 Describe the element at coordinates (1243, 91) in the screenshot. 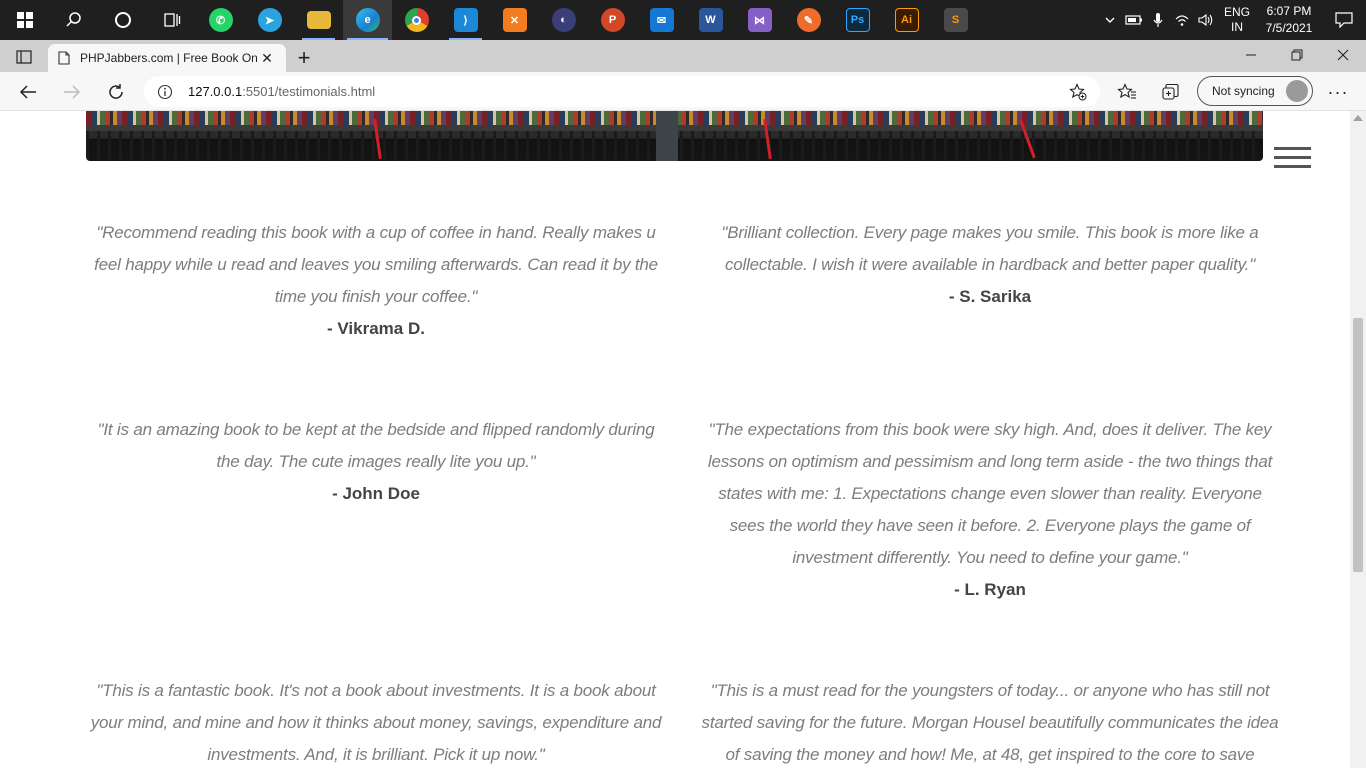

I see `sync-status-label: Not syncing` at that location.